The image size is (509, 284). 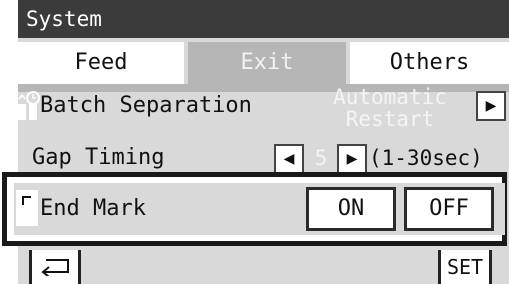 I want to click on batch-value-line1: Automatic, so click(x=390, y=97).